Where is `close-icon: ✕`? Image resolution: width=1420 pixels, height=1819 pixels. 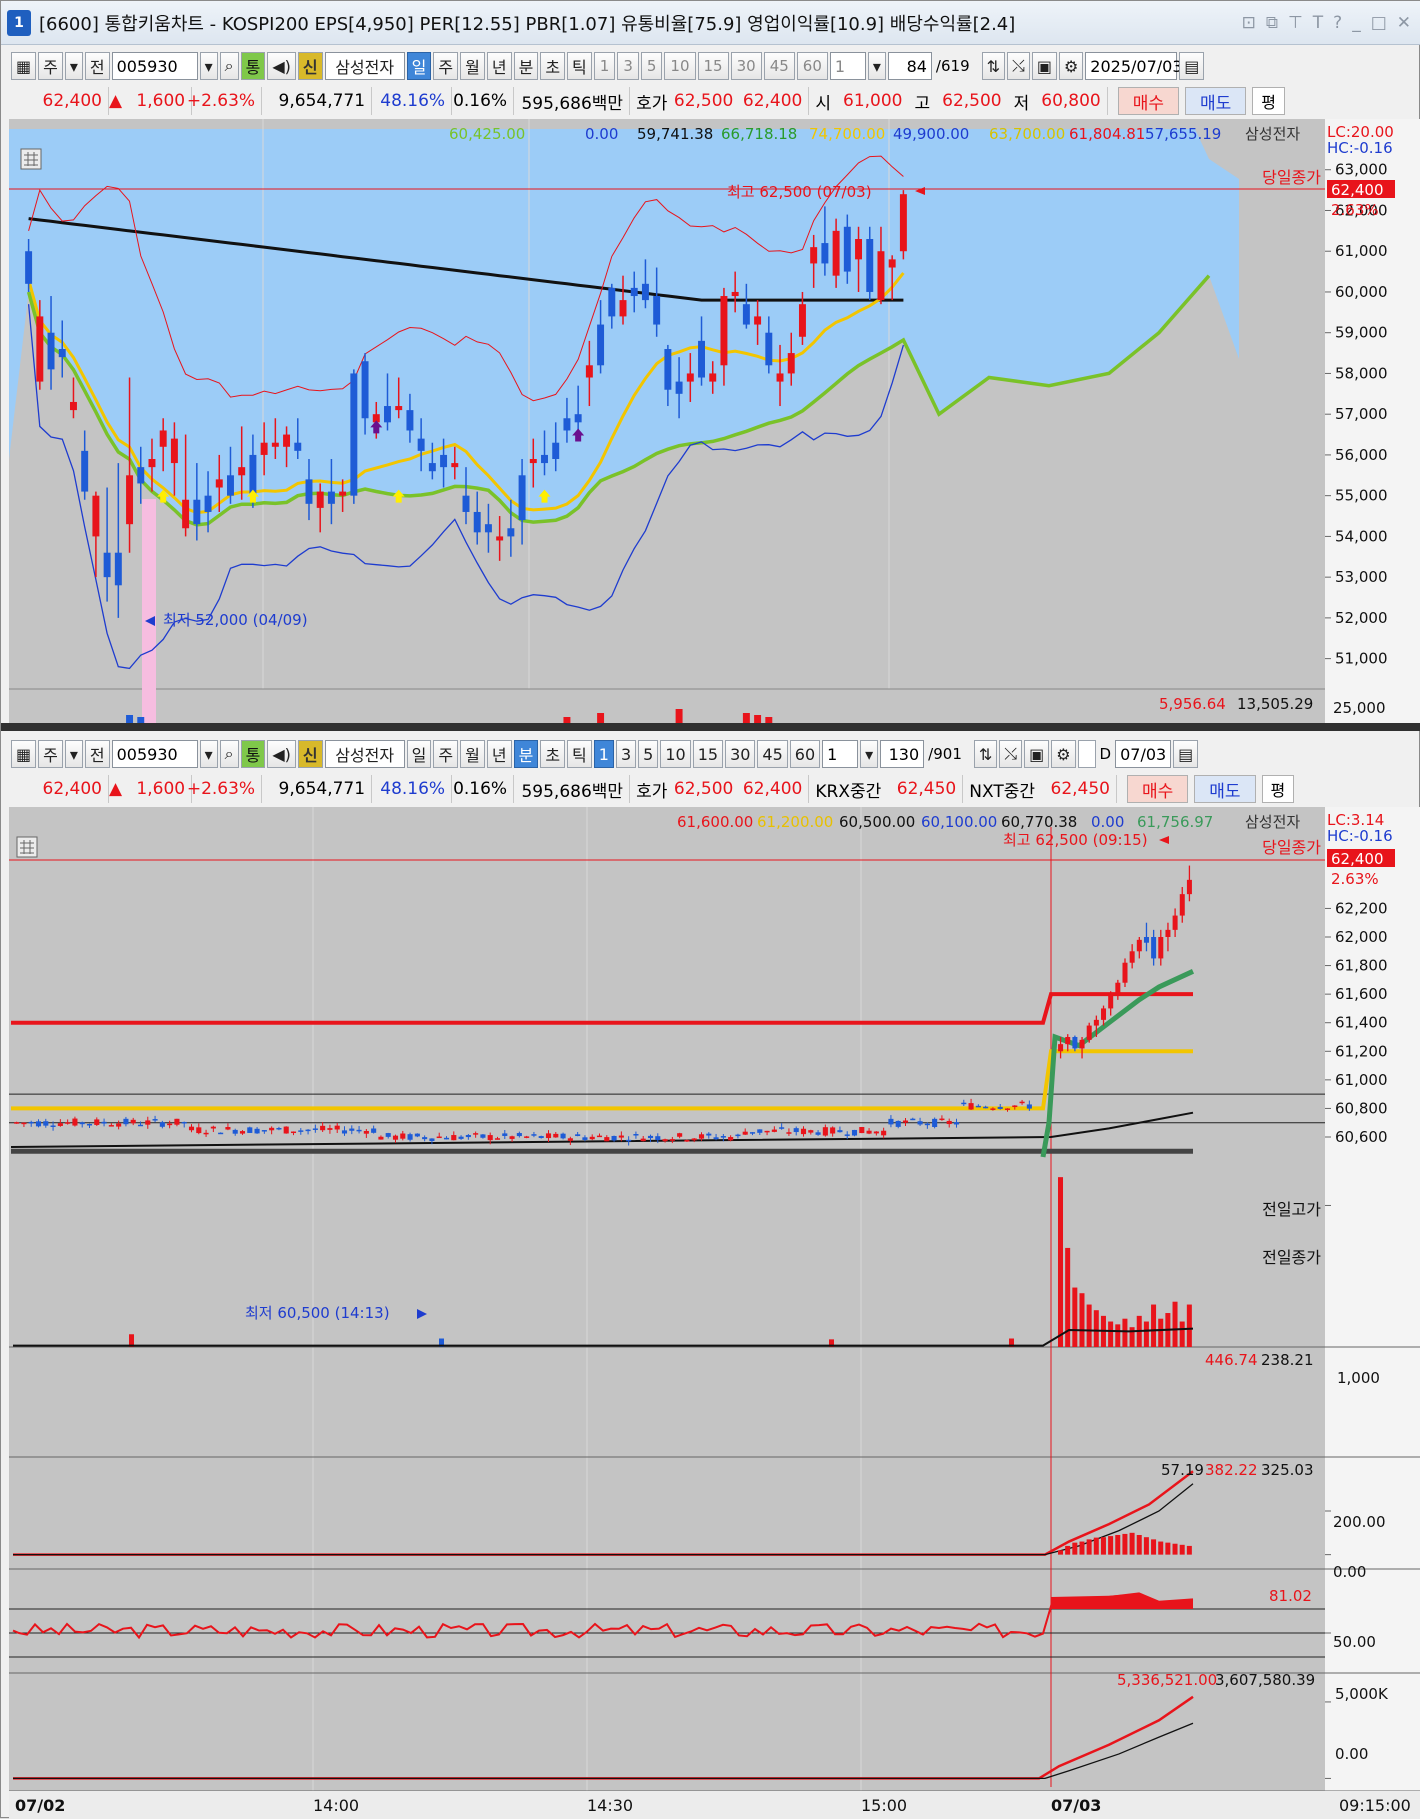
close-icon: ✕ is located at coordinates (1404, 23).